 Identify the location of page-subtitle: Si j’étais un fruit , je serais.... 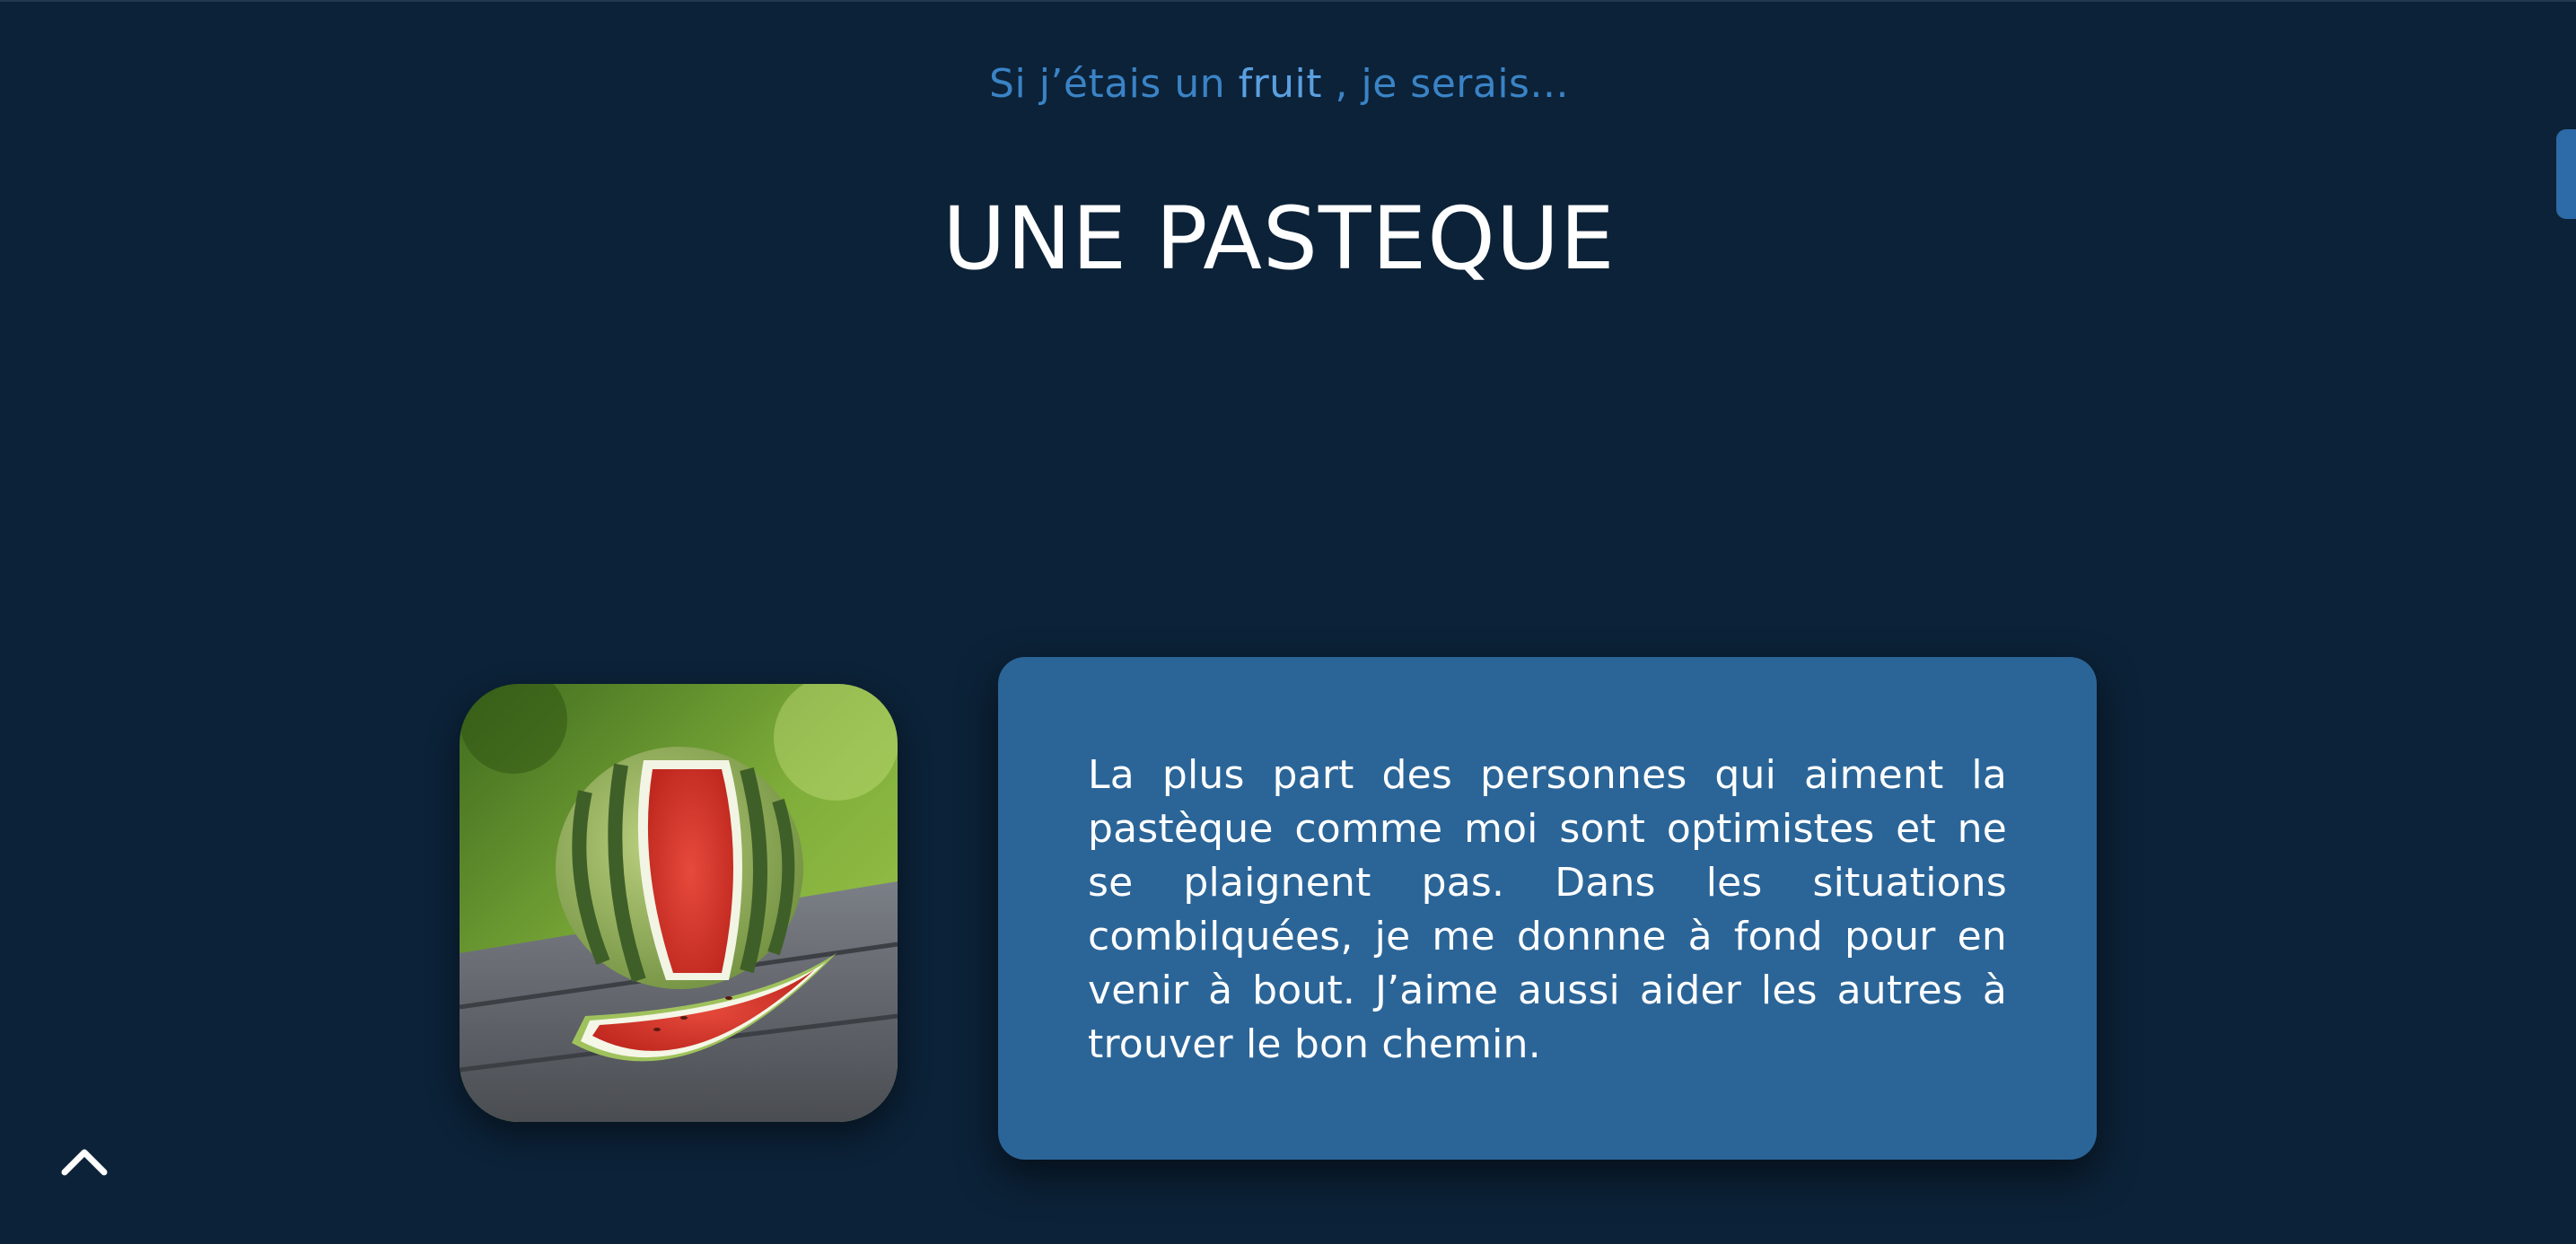
(1279, 84).